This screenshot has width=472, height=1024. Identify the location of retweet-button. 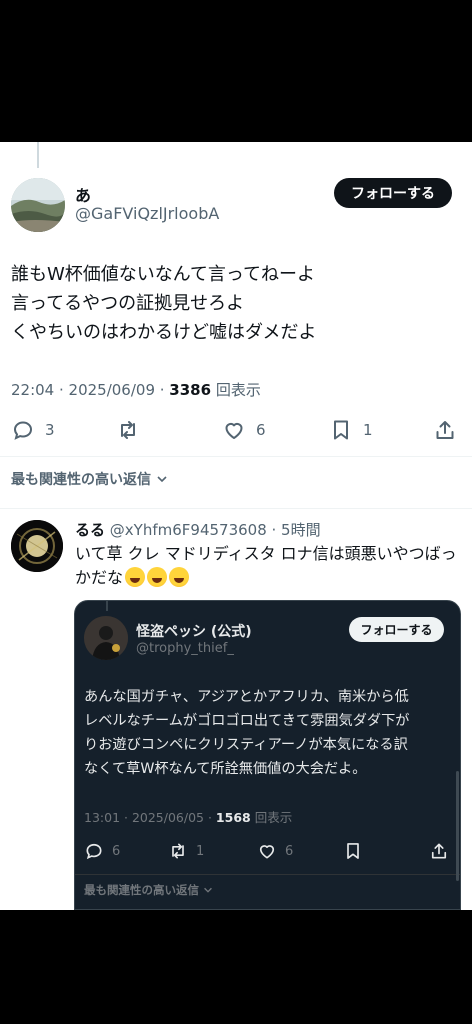
(133, 430).